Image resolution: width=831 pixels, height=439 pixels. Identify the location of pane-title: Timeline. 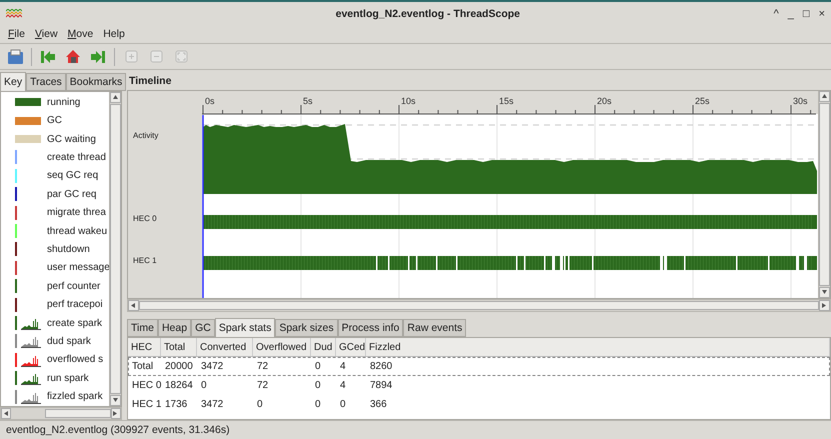
(150, 81).